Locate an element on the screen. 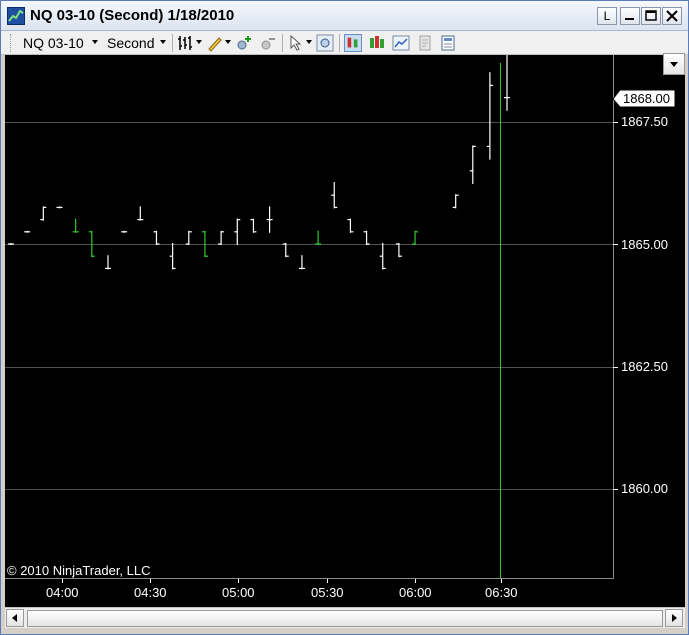 Image resolution: width=689 pixels, height=635 pixels. chart-style-line-icon is located at coordinates (401, 43).